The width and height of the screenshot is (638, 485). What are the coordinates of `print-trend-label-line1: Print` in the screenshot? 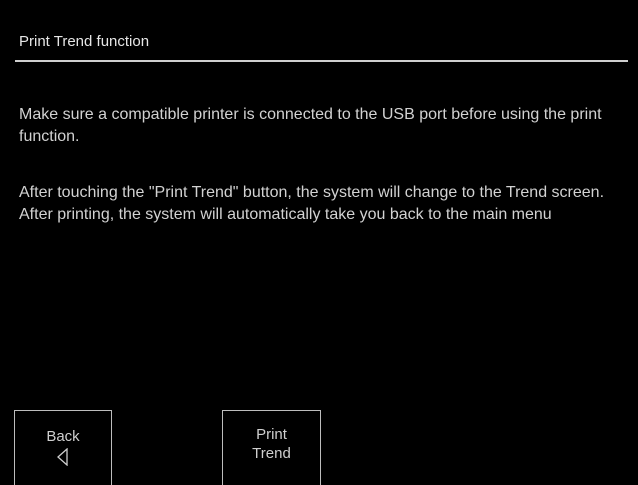 It's located at (271, 434).